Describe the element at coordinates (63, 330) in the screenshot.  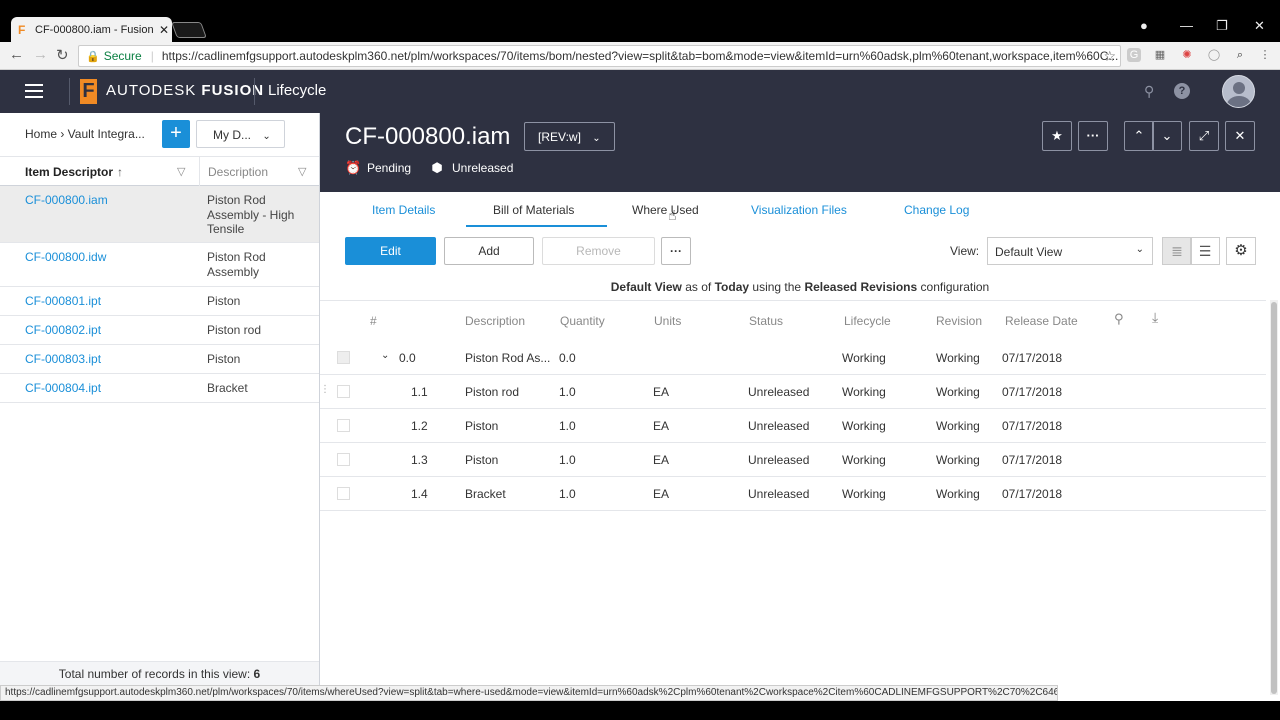
I see `item-descriptor-link: CF-000802.ipt` at that location.